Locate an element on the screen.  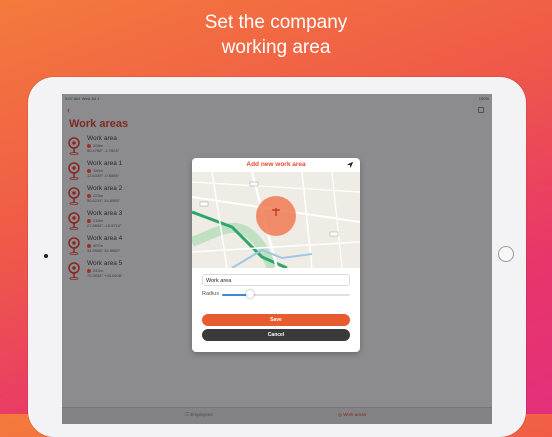
back-button: ‹ is located at coordinates (68, 110).